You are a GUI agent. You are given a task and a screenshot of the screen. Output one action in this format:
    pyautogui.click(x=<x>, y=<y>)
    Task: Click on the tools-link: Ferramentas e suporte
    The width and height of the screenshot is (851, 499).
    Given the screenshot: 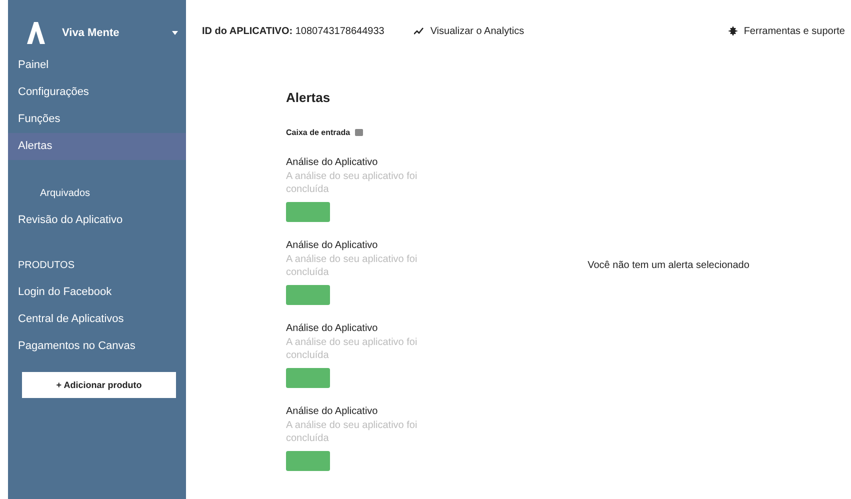 What is the action you would take?
    pyautogui.click(x=786, y=31)
    